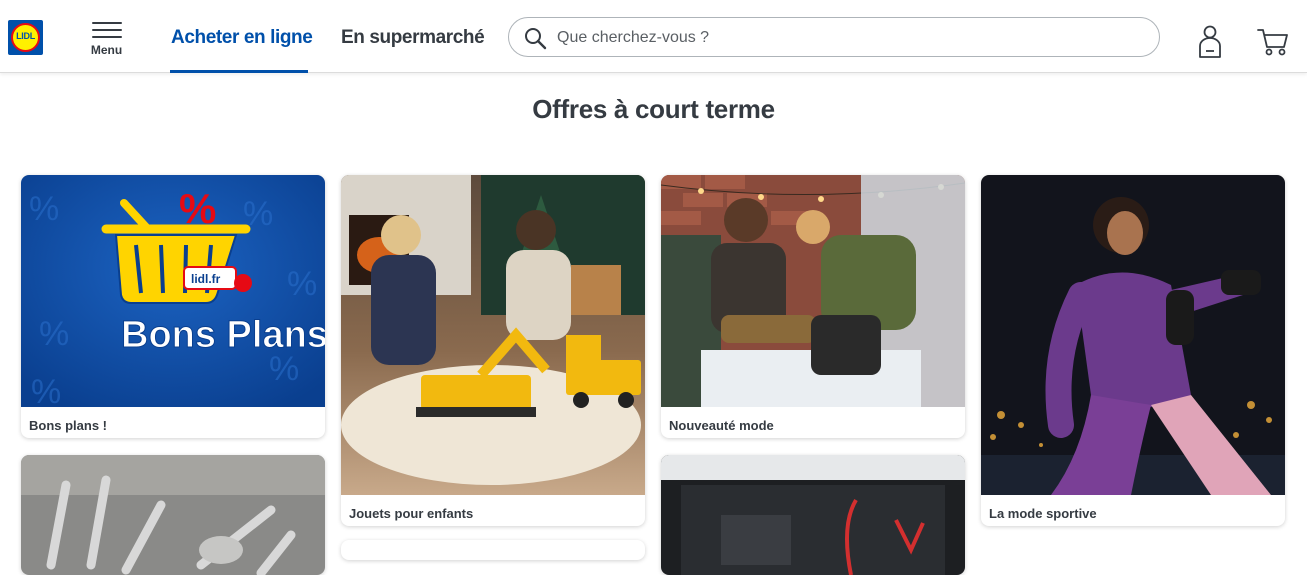 The height and width of the screenshot is (575, 1307). What do you see at coordinates (493, 335) in the screenshot?
I see `kids-toys-image` at bounding box center [493, 335].